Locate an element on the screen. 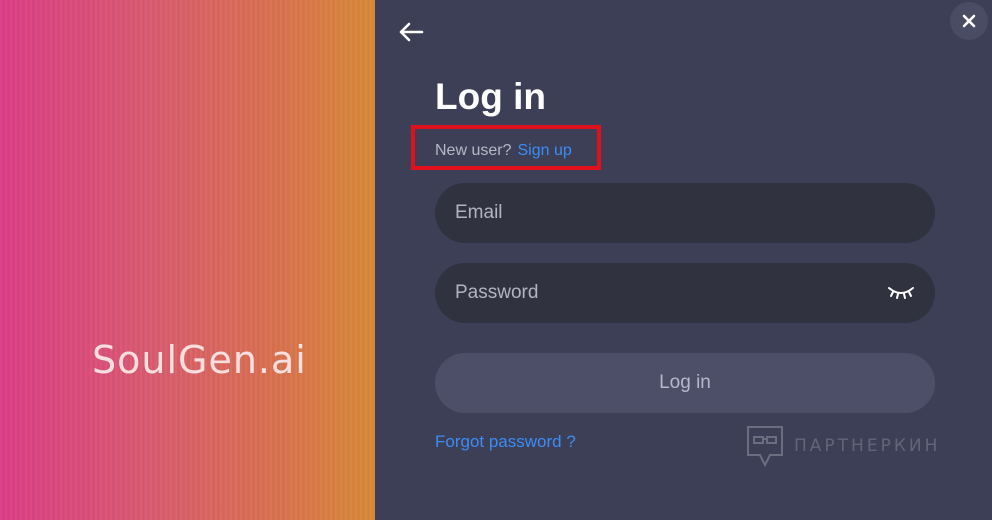 This screenshot has width=992, height=520. partnerkin-logo-icon is located at coordinates (765, 446).